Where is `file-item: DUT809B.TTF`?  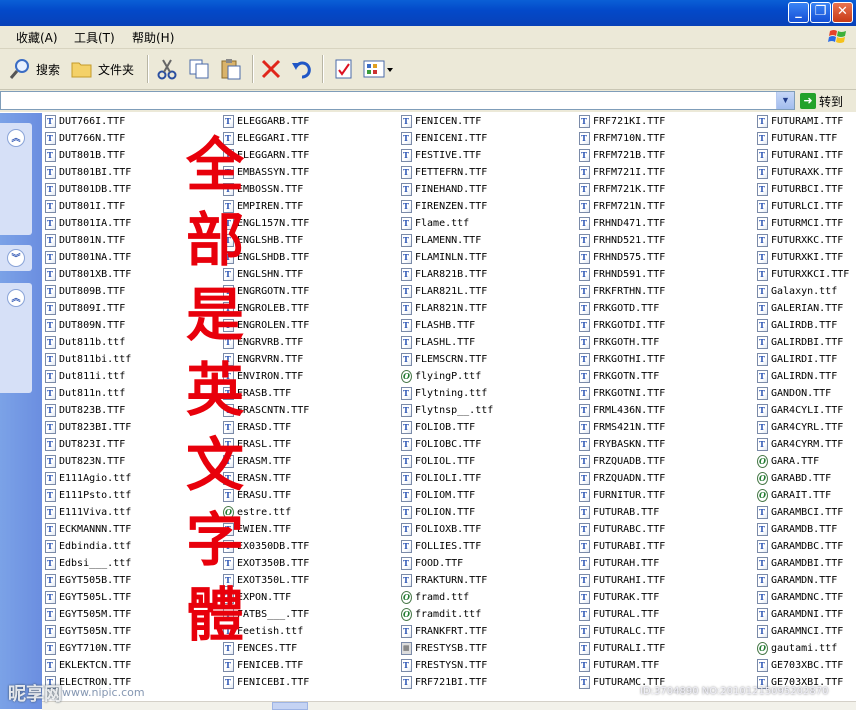
file-item: DUT809B.TTF is located at coordinates (85, 291).